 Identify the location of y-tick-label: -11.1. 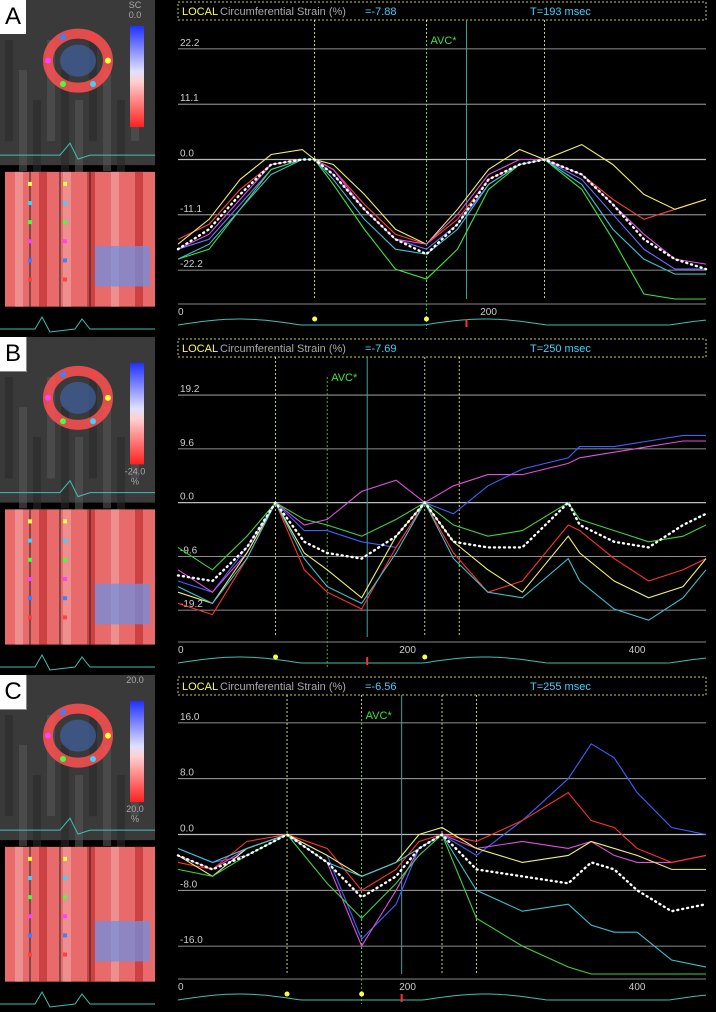
(191, 209).